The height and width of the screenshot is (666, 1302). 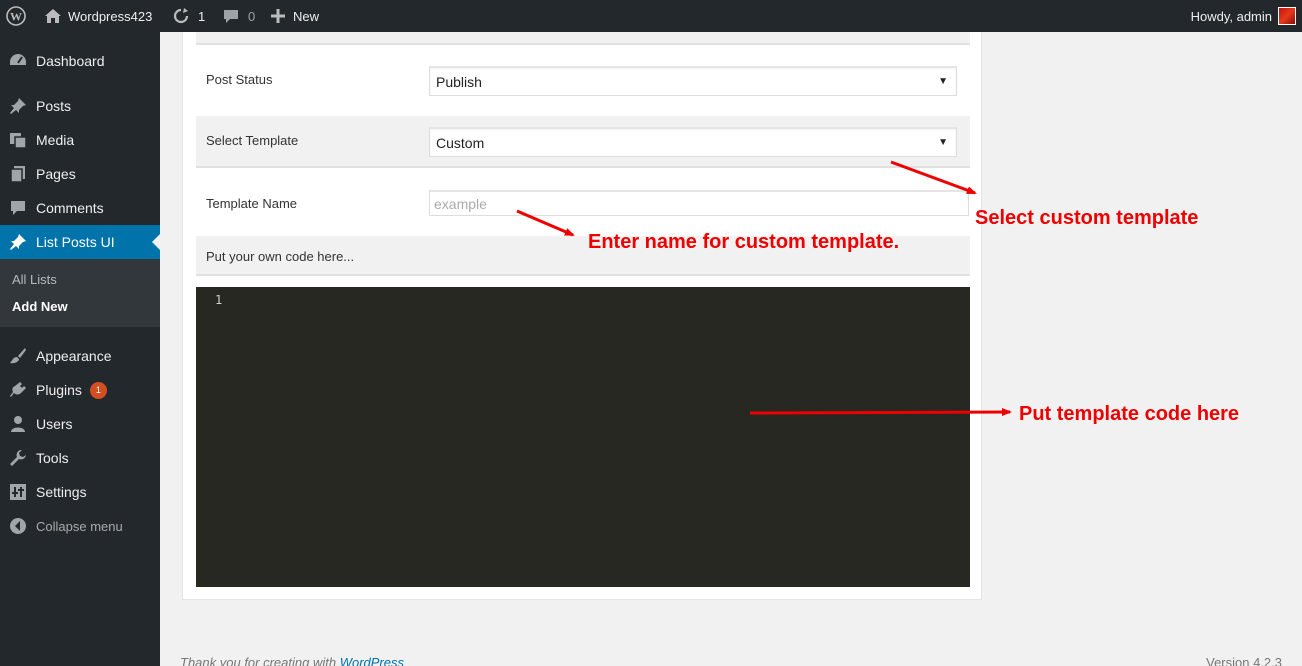 I want to click on footer-thanks: Thank you for creating with WordPress, so click(x=292, y=660).